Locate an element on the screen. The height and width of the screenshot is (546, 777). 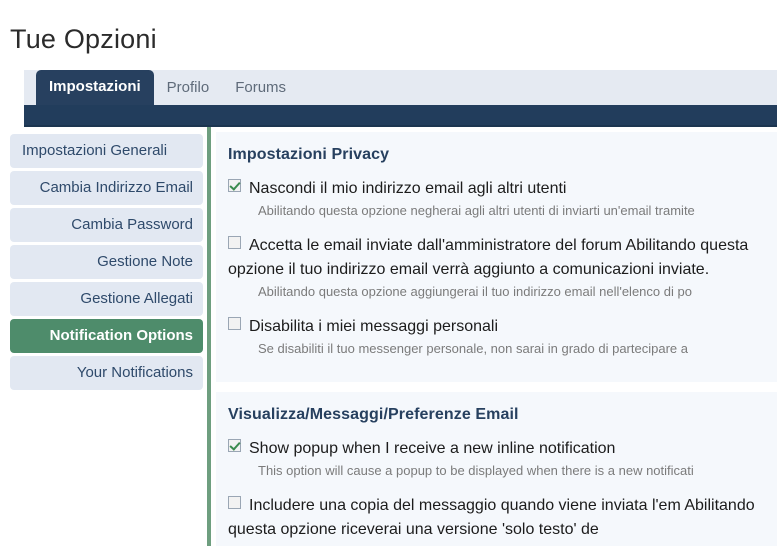
sidebar-item-gestione-note: Gestione Note is located at coordinates (106, 262).